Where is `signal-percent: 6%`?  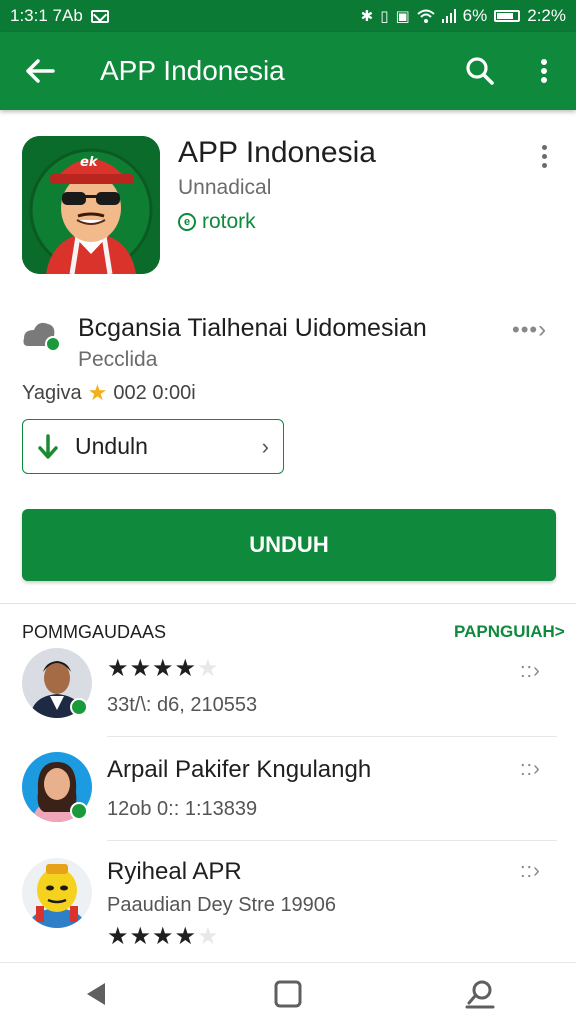 signal-percent: 6% is located at coordinates (475, 15).